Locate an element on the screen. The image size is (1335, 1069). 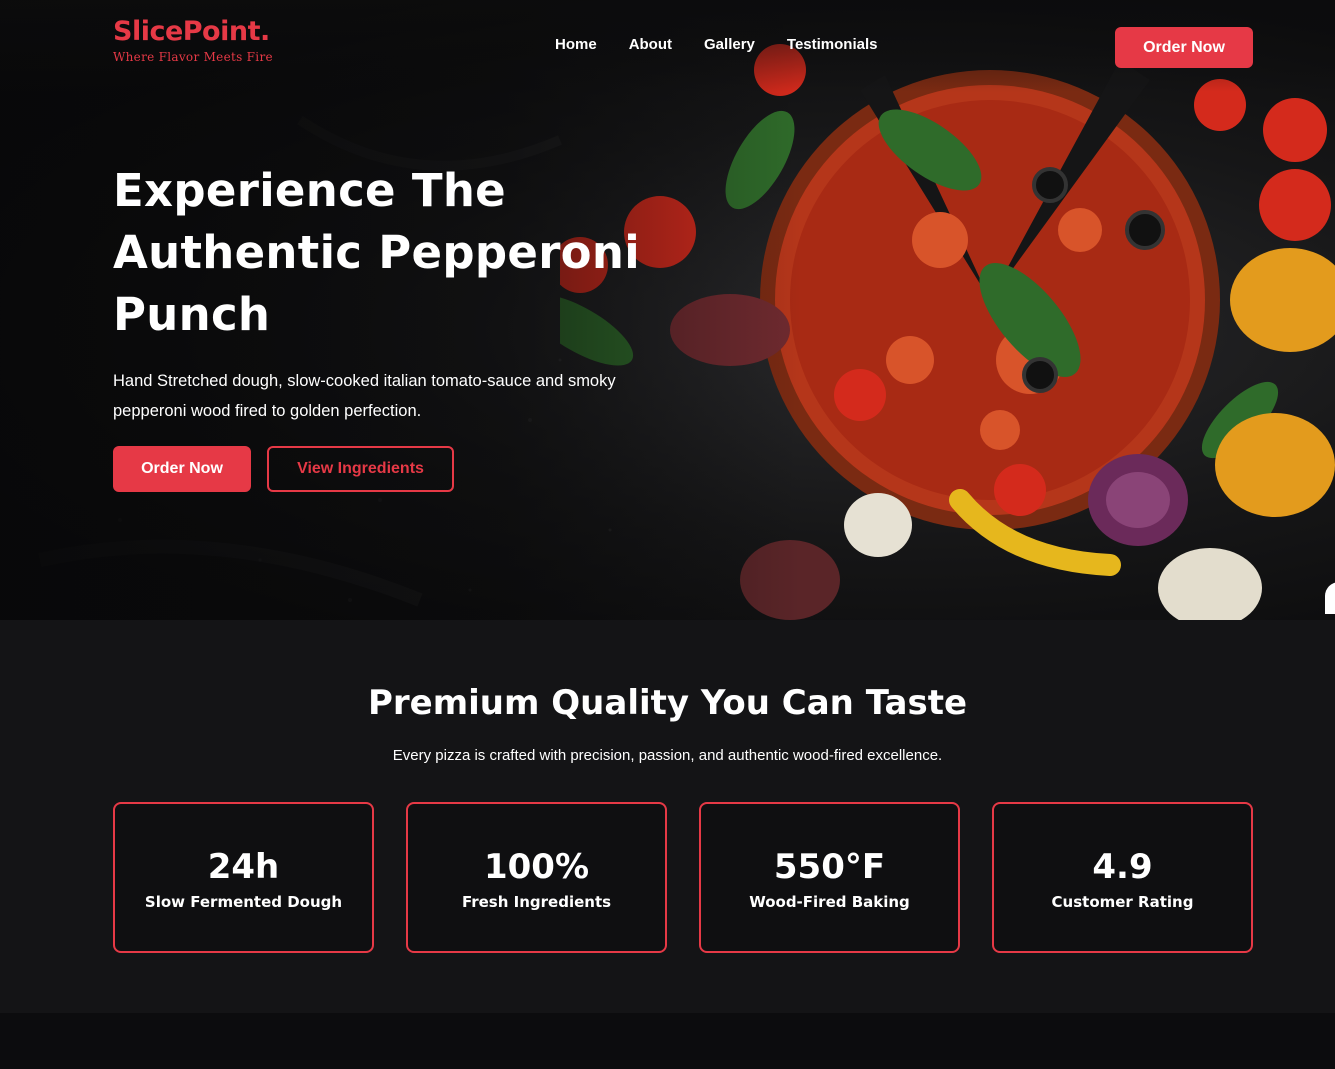
stat-label: Fresh Ingredients is located at coordinates (536, 901).